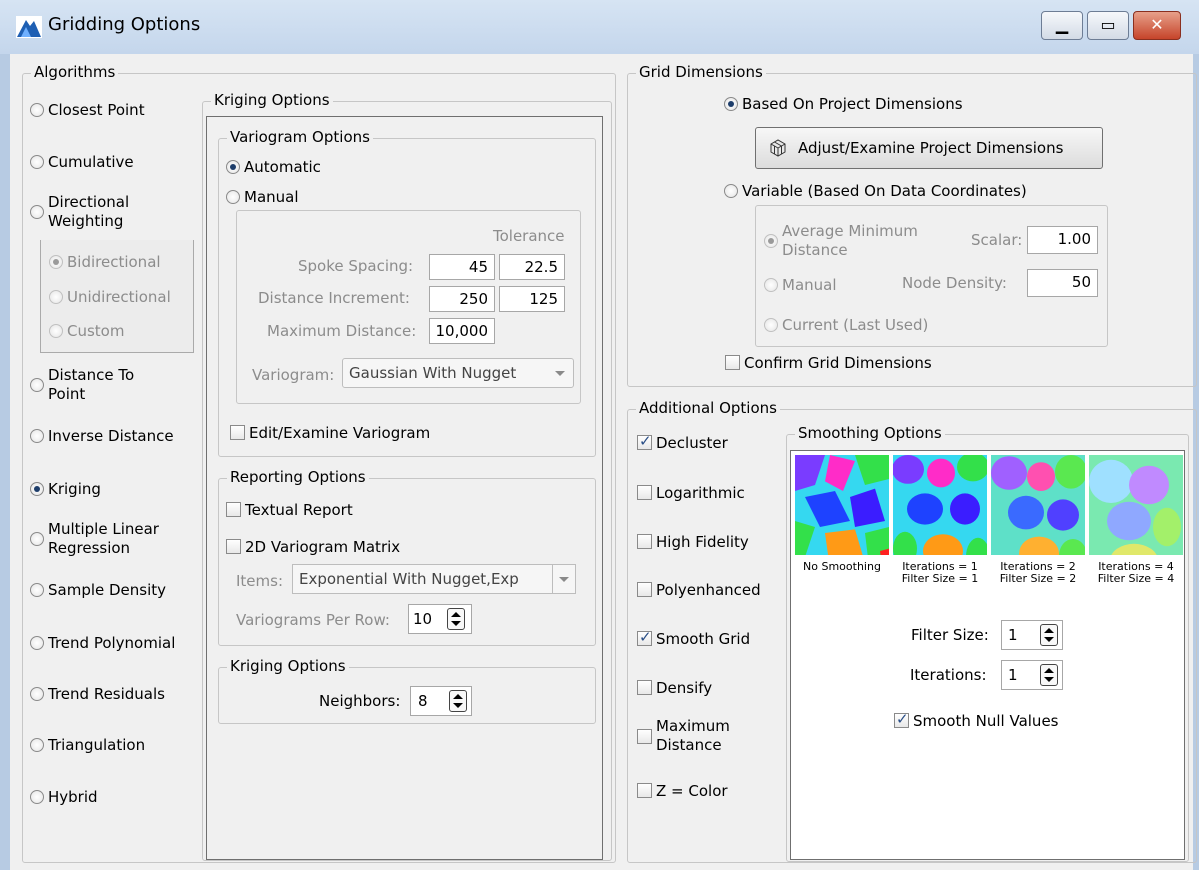 Image resolution: width=1199 pixels, height=870 pixels. Describe the element at coordinates (852, 103) in the screenshot. I see `radio-label: Based On Project Dimensions` at that location.